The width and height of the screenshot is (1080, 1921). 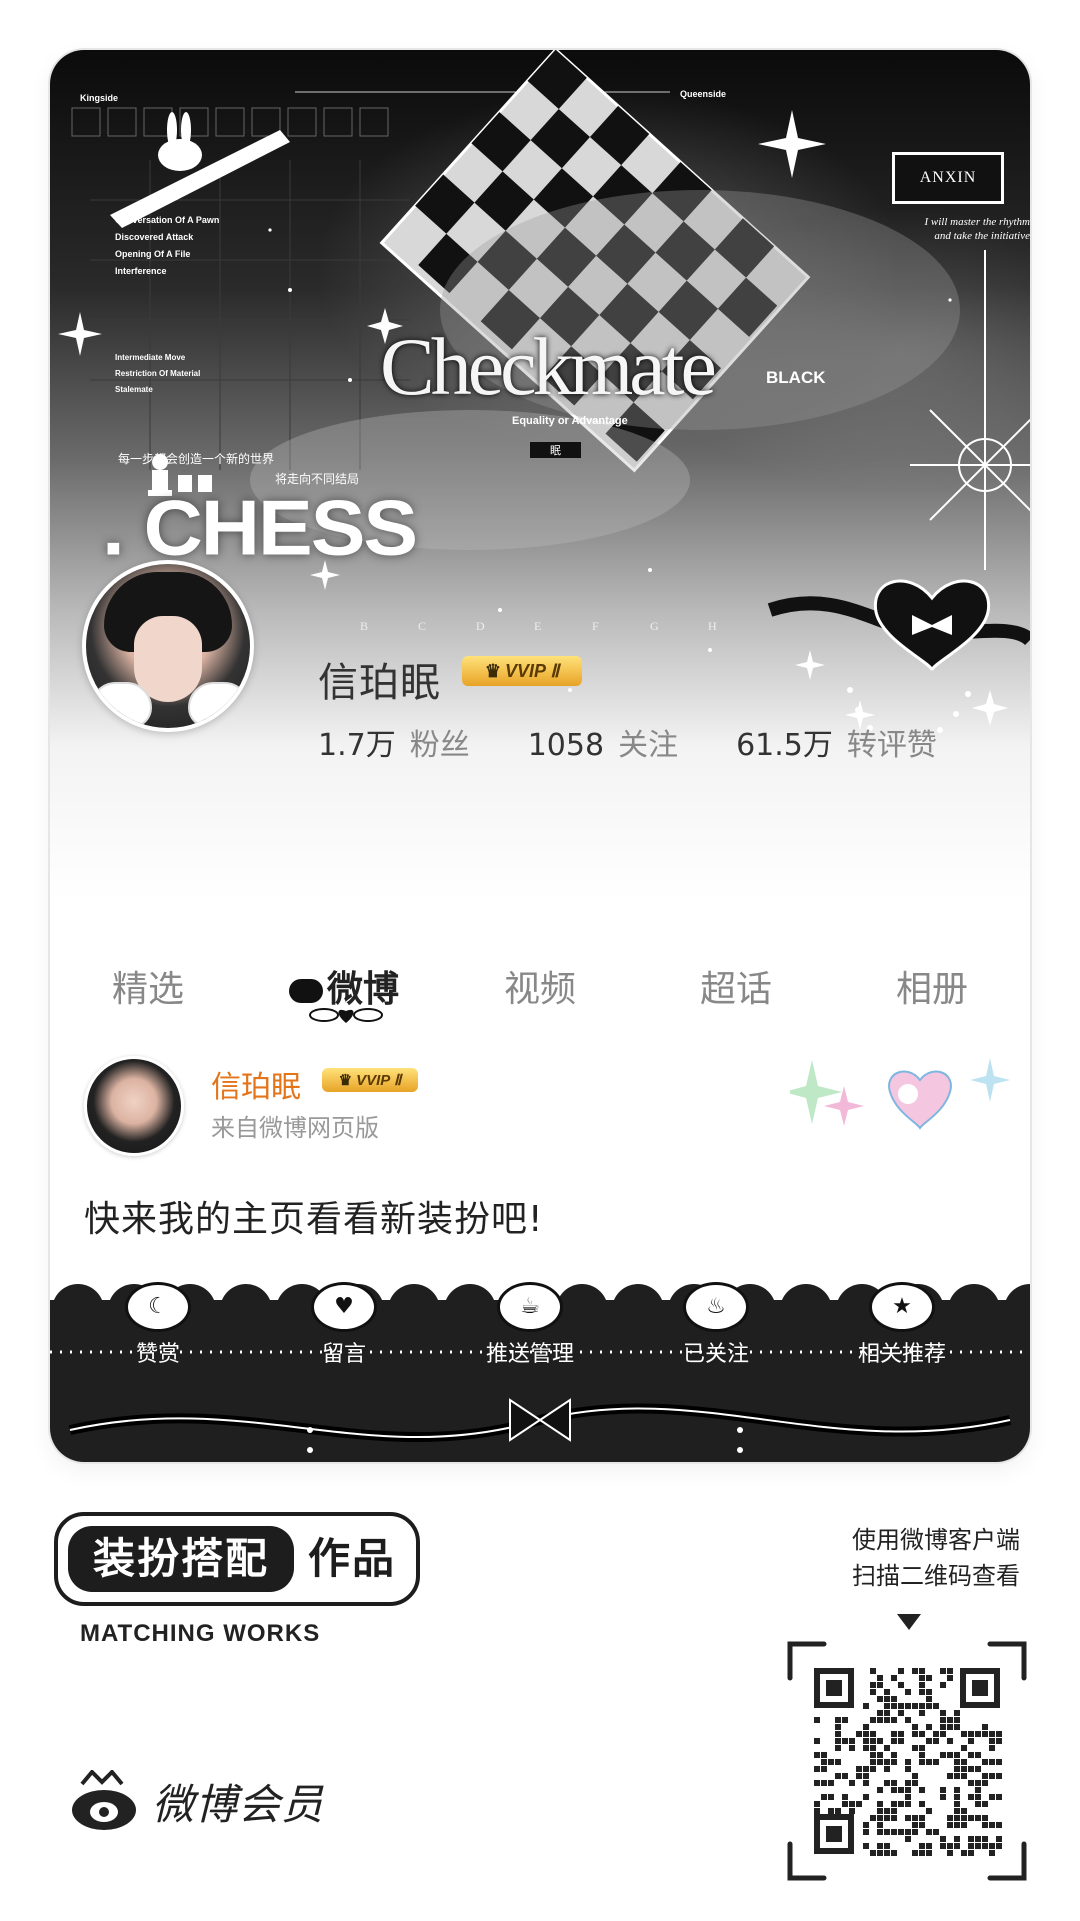 I want to click on profile-avatar, so click(x=168, y=646).